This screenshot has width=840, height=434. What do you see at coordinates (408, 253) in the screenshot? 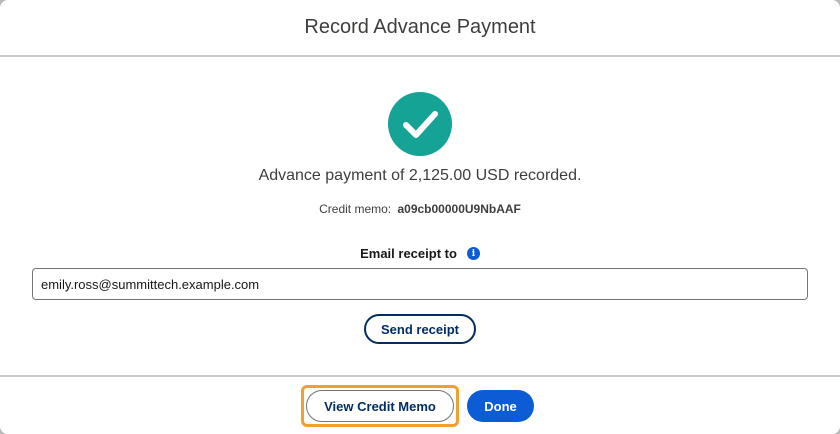
I see `email-receipt-label: Email receipt to` at bounding box center [408, 253].